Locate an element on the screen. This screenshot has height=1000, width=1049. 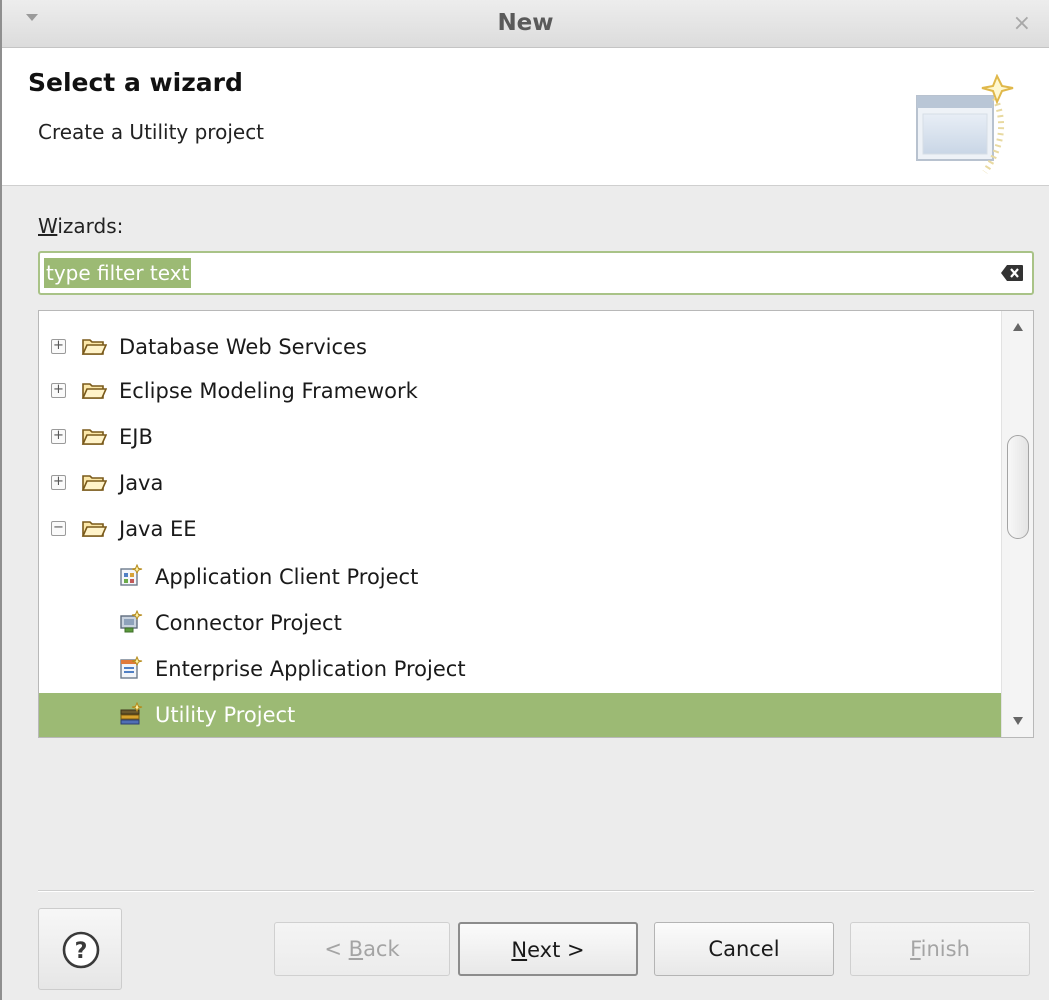
tree-item-utility-project: Utility Project is located at coordinates (520, 715).